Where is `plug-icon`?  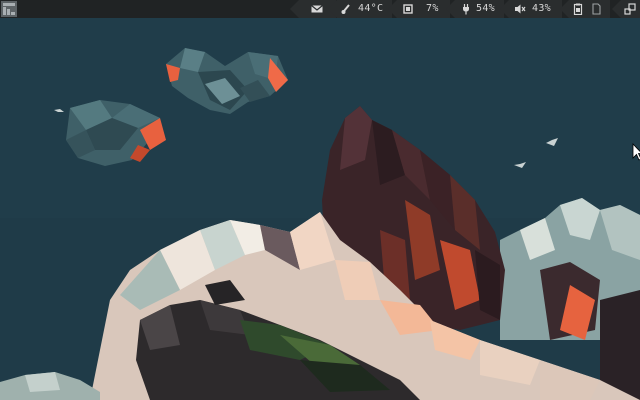 plug-icon is located at coordinates (466, 9).